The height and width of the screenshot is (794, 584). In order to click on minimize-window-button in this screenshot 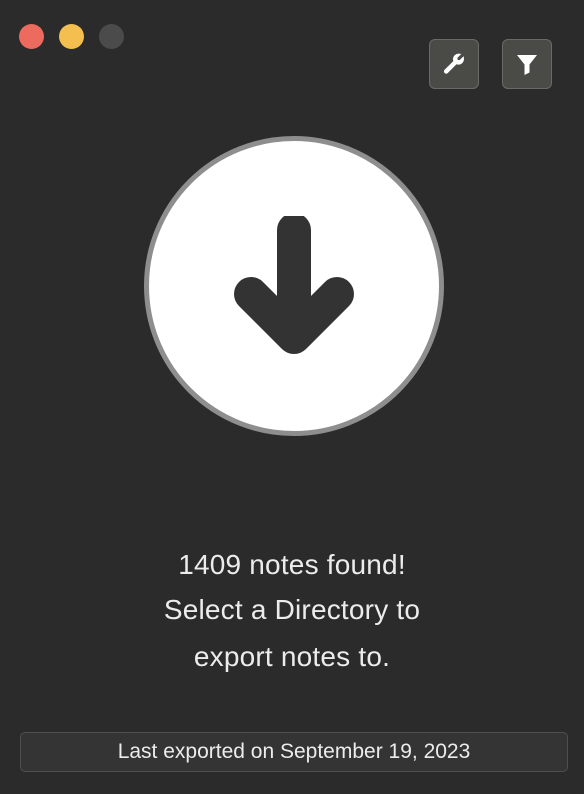, I will do `click(71, 36)`.